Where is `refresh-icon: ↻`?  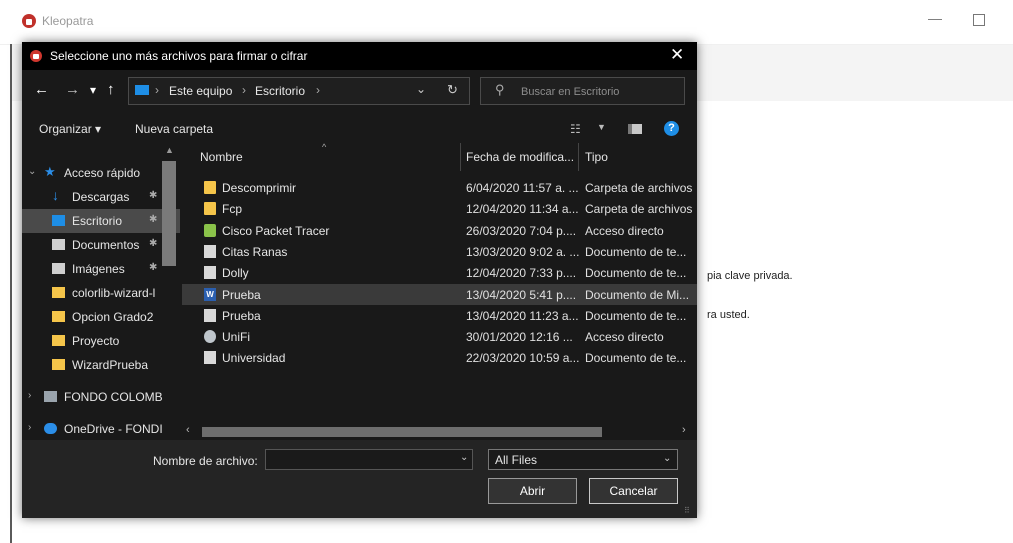 refresh-icon: ↻ is located at coordinates (452, 90).